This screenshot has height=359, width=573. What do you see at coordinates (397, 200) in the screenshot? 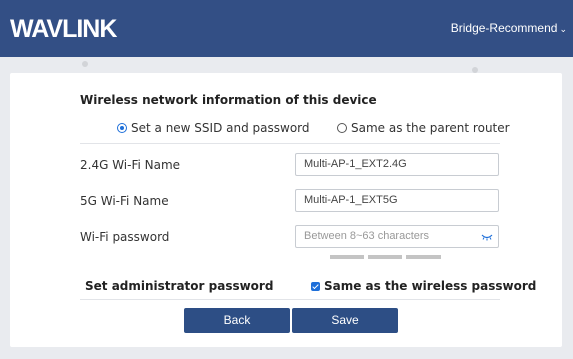
I see `wifi5-name-input: Multi-AP-1_EXT5G` at bounding box center [397, 200].